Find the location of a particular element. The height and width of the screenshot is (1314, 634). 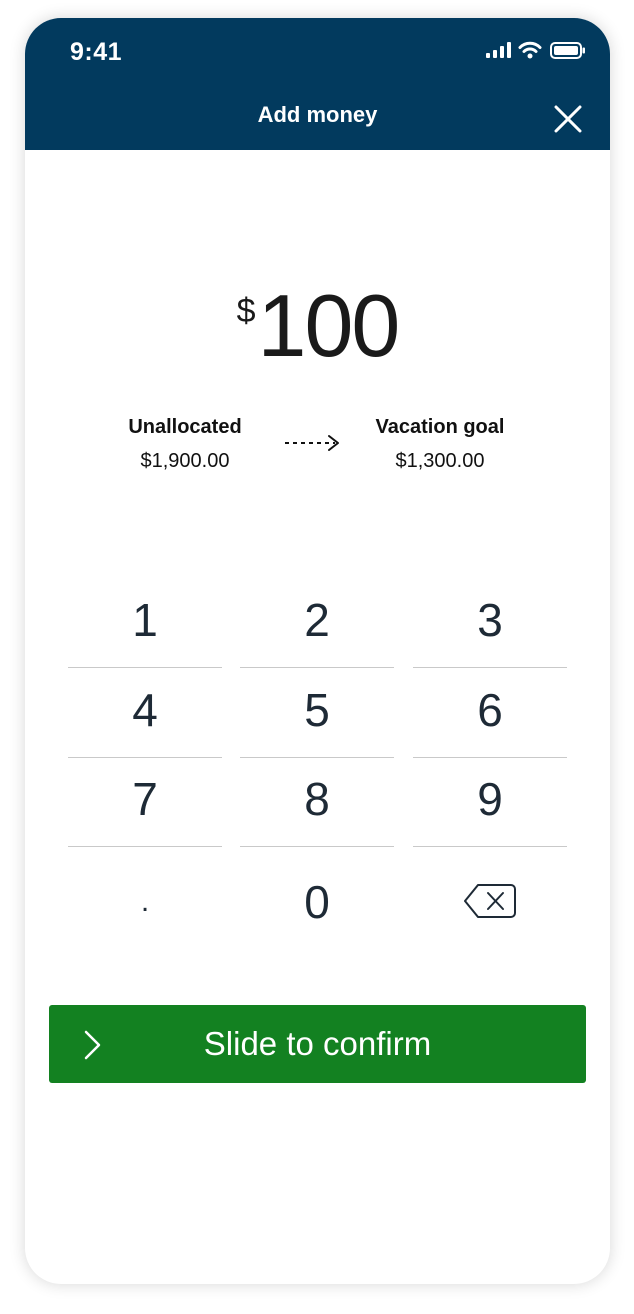

battery-icon is located at coordinates (567, 50).